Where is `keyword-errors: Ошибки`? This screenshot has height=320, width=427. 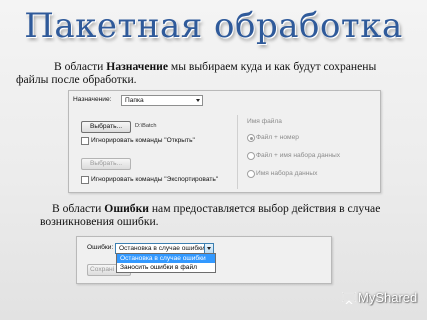
keyword-errors: Ошибки is located at coordinates (126, 208).